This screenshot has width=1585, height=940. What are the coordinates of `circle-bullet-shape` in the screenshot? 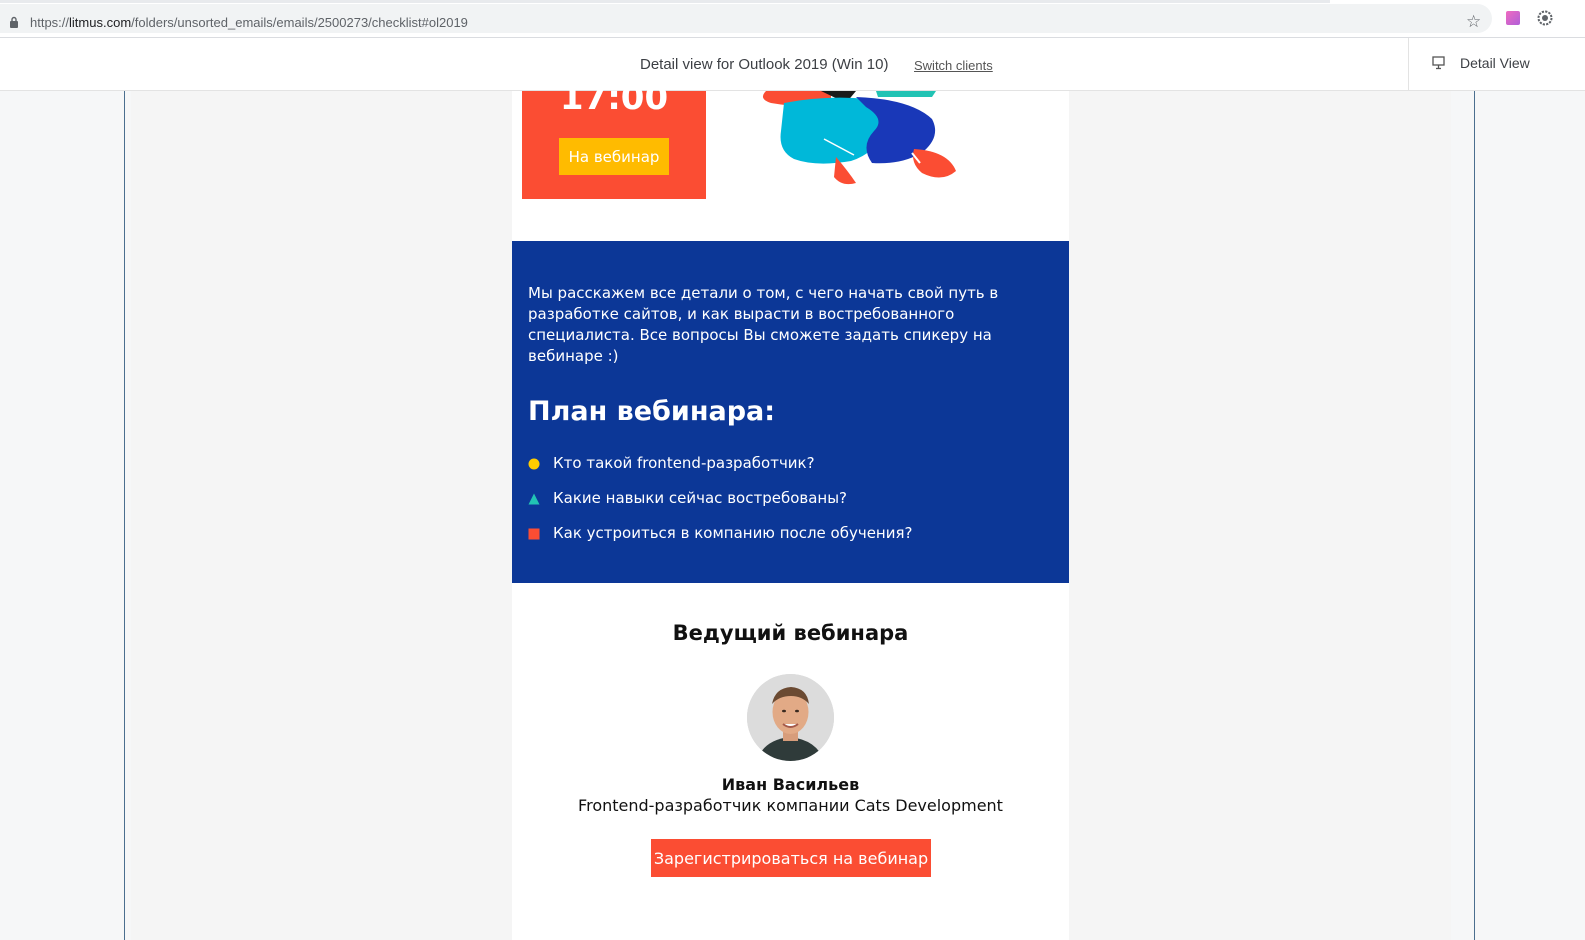 It's located at (534, 464).